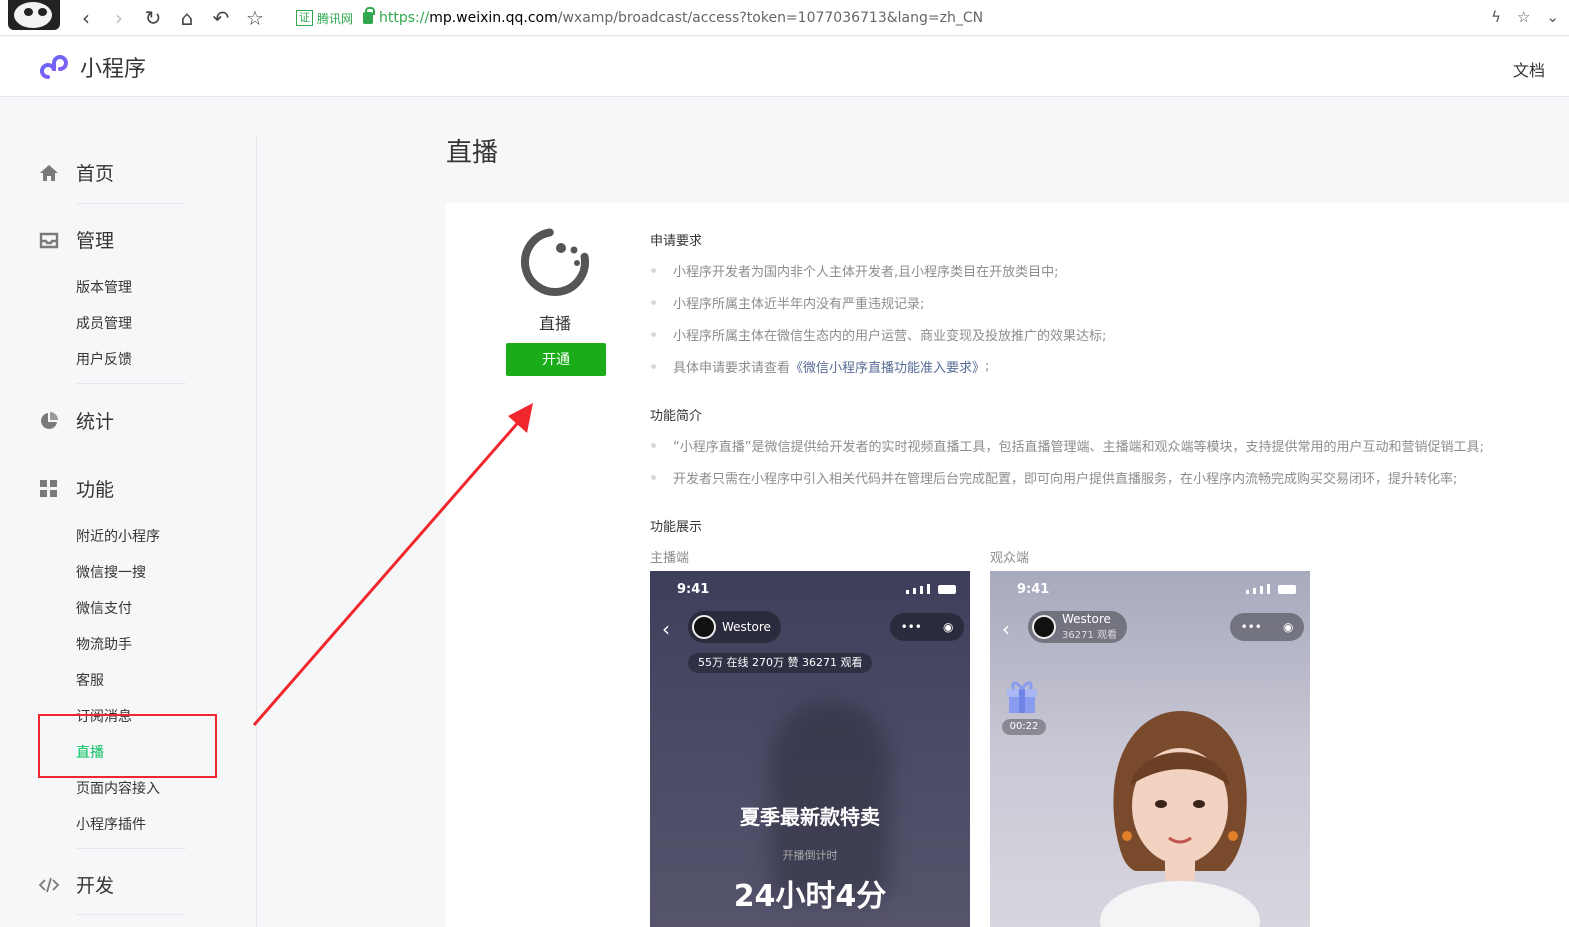 Image resolution: width=1569 pixels, height=927 pixels. What do you see at coordinates (54, 67) in the screenshot?
I see `miniprogram-logo-icon` at bounding box center [54, 67].